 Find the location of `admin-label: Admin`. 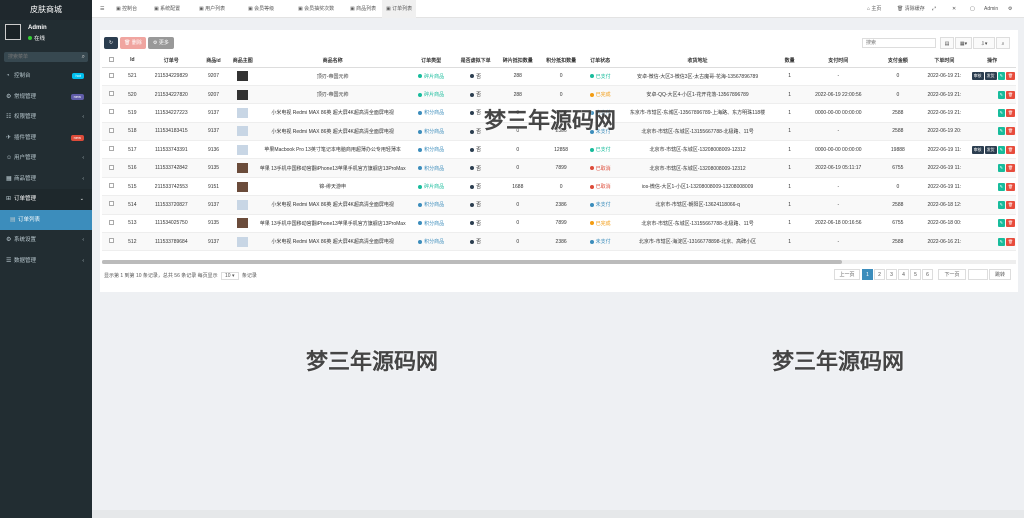

admin-label: Admin is located at coordinates (991, 9).